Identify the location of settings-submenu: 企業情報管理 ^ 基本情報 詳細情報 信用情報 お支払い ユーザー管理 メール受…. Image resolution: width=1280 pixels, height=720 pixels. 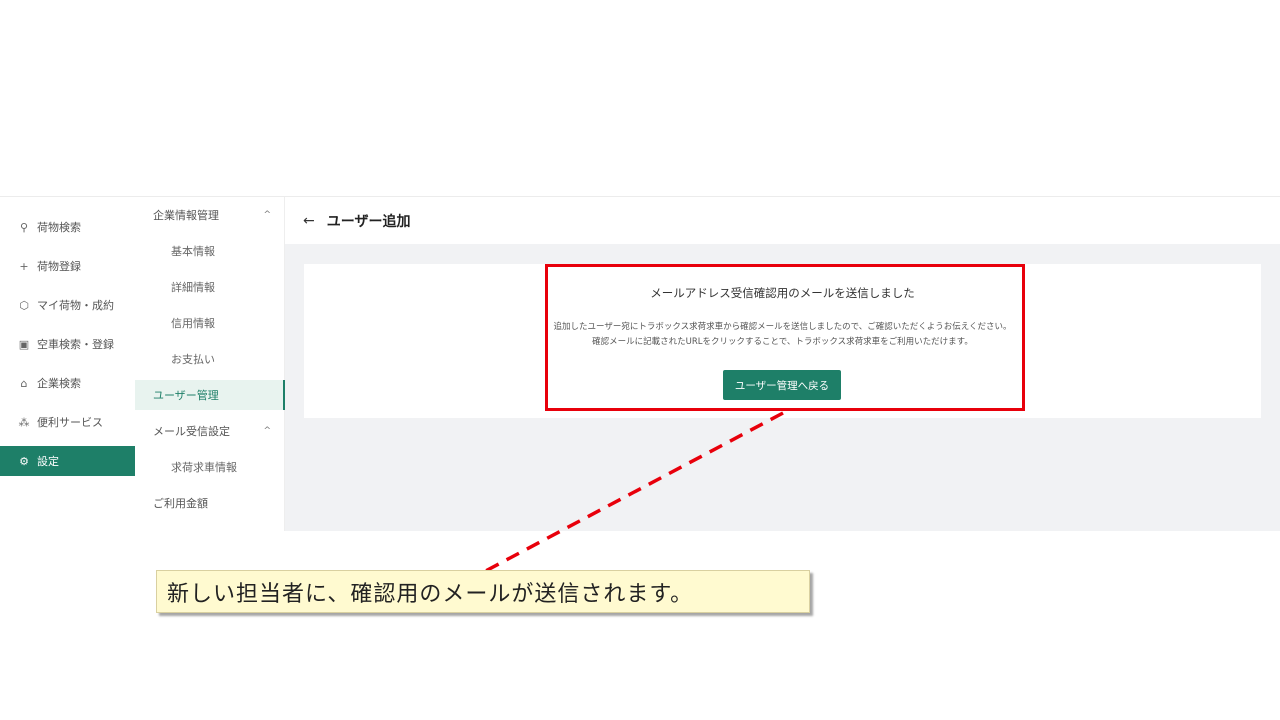
(210, 364).